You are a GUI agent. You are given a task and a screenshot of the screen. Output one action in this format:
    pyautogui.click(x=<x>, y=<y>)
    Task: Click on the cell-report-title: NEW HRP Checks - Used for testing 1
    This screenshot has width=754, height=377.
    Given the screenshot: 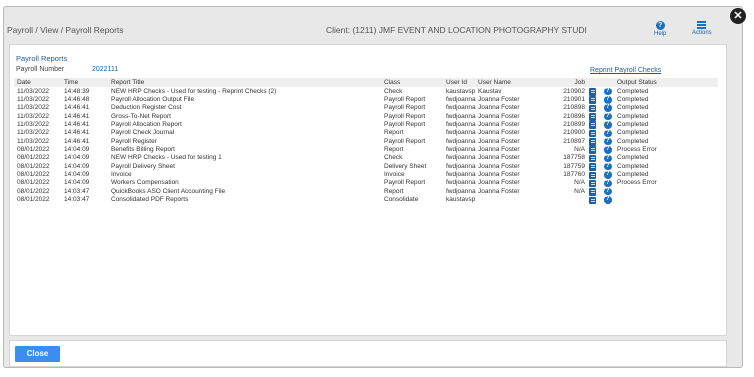 What is the action you would take?
    pyautogui.click(x=166, y=158)
    